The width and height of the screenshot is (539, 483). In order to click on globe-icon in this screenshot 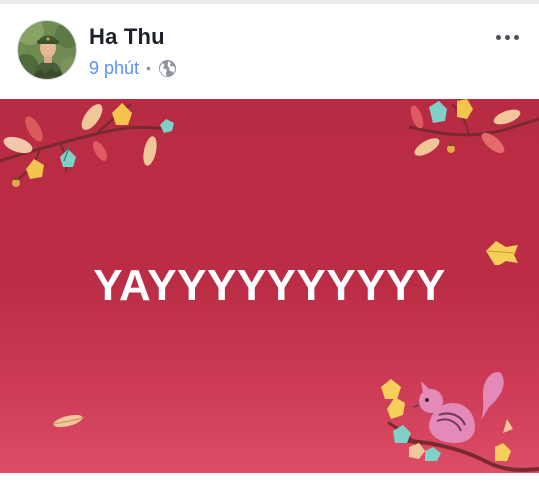, I will do `click(167, 68)`.